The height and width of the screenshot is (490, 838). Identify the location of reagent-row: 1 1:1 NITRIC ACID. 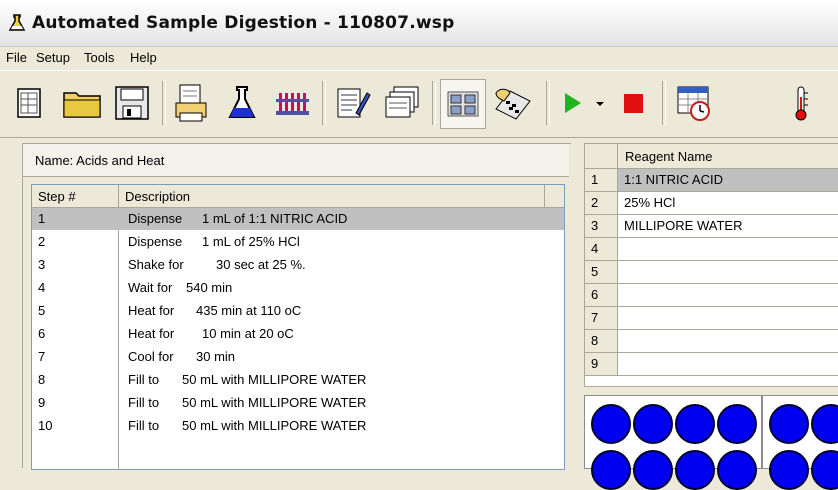
(711, 180).